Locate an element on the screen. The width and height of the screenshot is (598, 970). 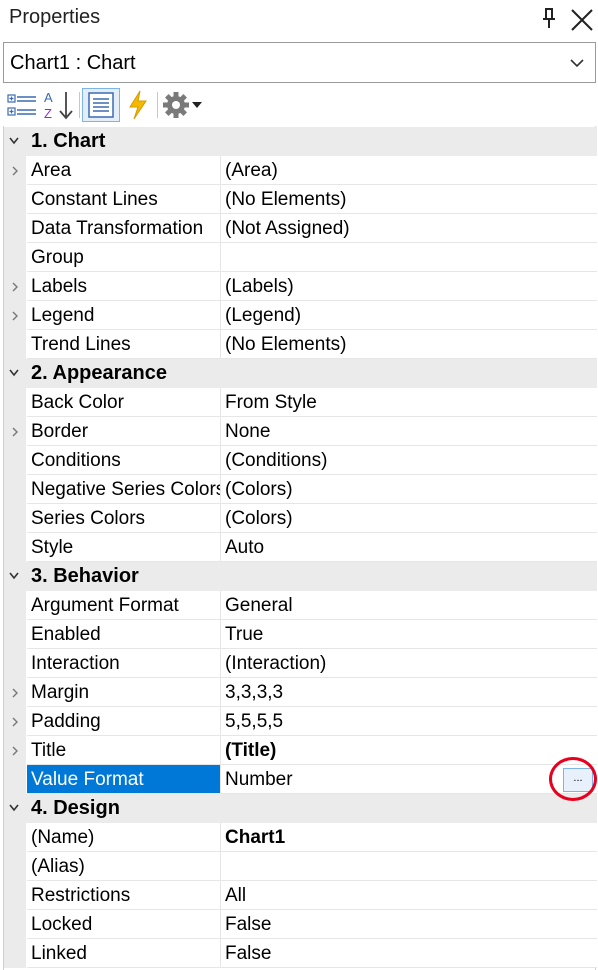
svg-text: A is located at coordinates (48, 97).